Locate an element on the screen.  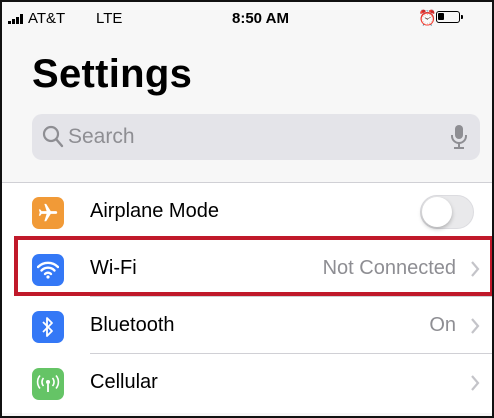
settings-row-airplane-mode: Airplane Mode is located at coordinates (247, 211).